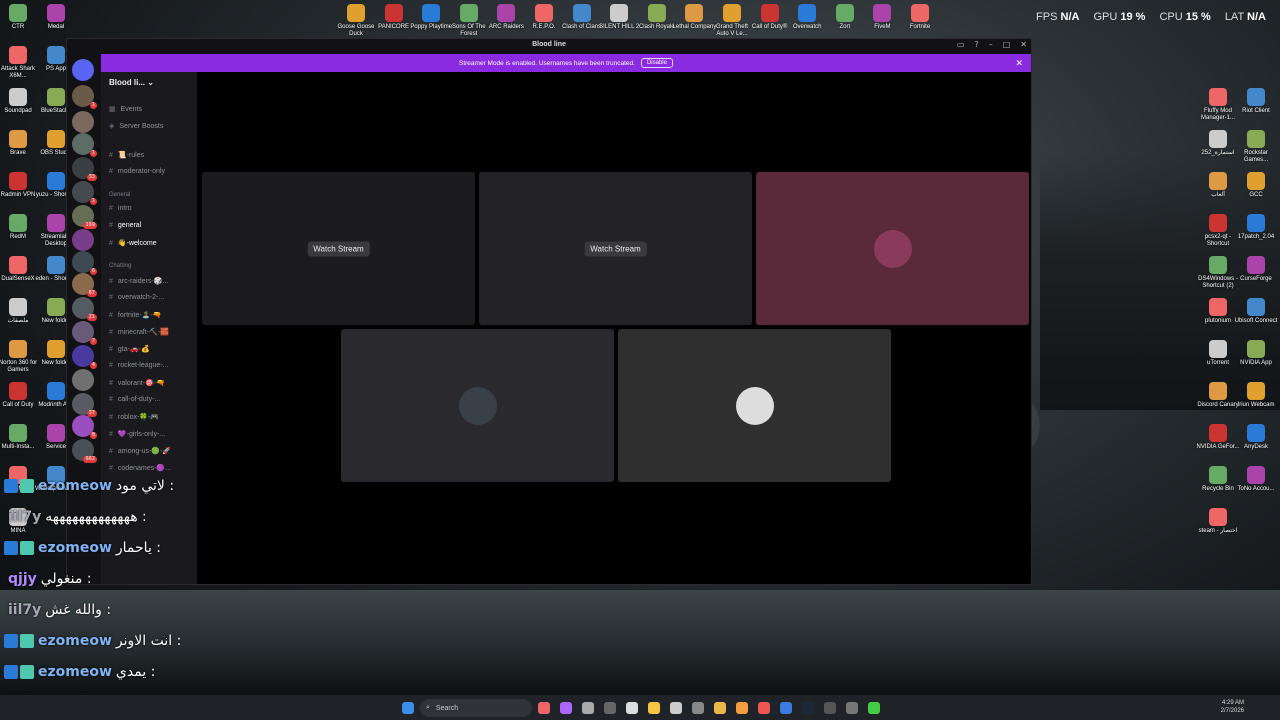 The width and height of the screenshot is (1280, 720). Describe the element at coordinates (133, 243) in the screenshot. I see `channel-welcome: # 👋-welcome` at that location.